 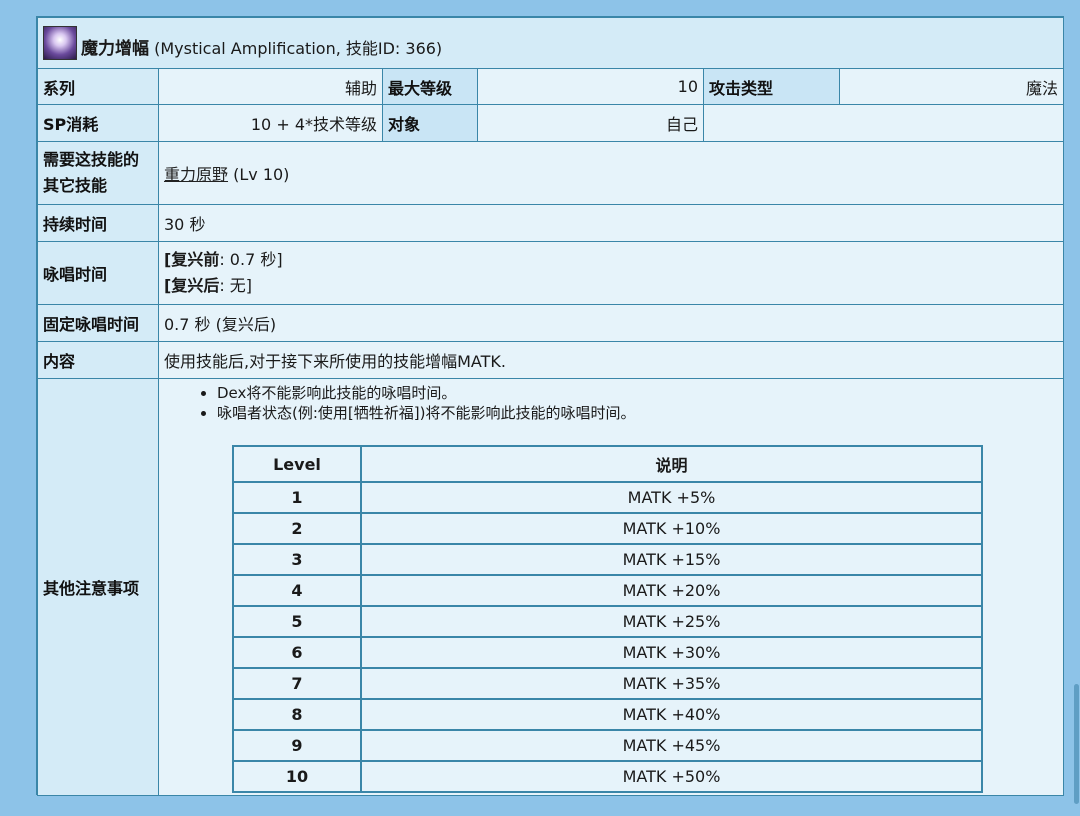 What do you see at coordinates (98, 173) in the screenshot?
I see `required-skill-label: 需要这技能的其它技能` at bounding box center [98, 173].